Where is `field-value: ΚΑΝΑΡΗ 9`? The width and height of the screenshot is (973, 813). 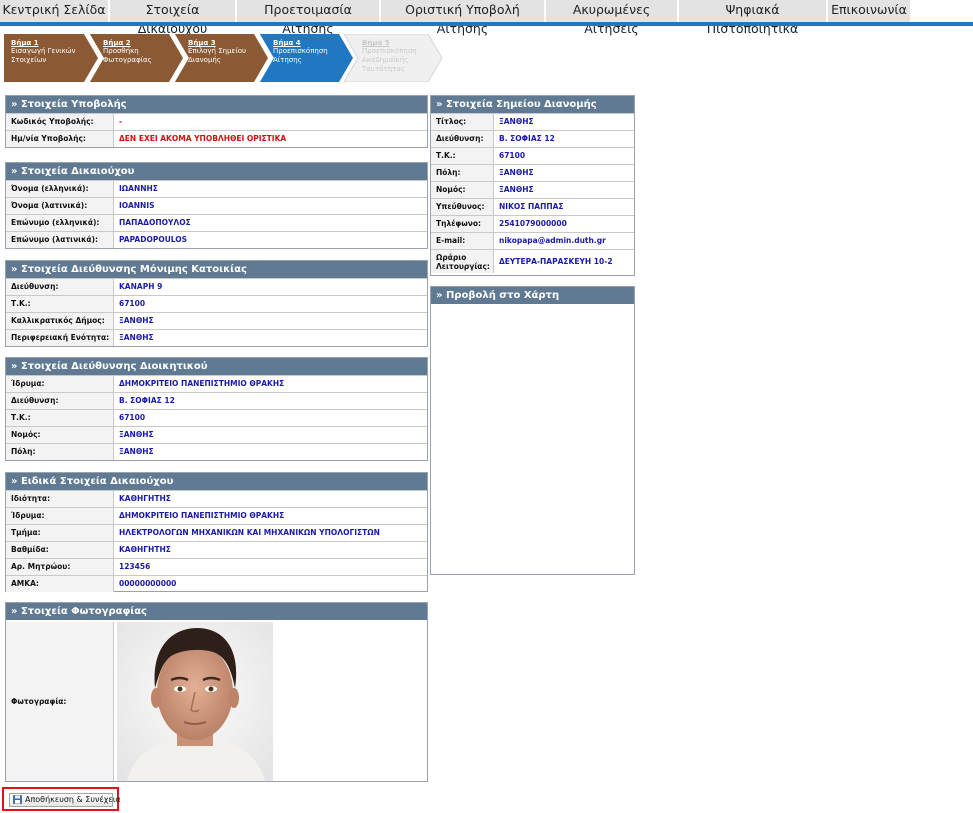 field-value: ΚΑΝΑΡΗ 9 is located at coordinates (141, 286).